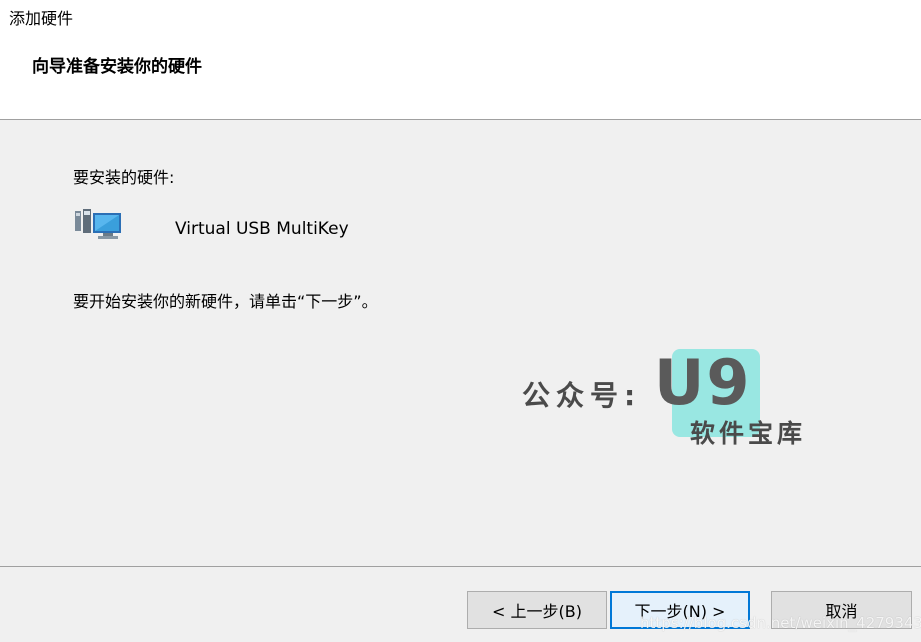 The width and height of the screenshot is (921, 642). What do you see at coordinates (41, 18) in the screenshot?
I see `window-title: 添加硬件` at bounding box center [41, 18].